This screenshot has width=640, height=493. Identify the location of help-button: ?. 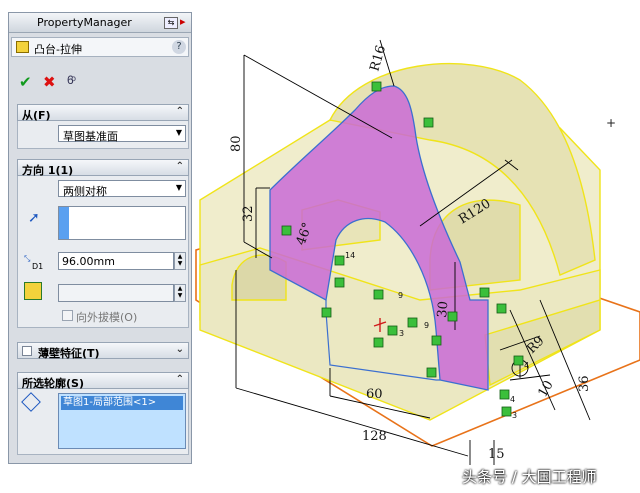
(179, 47).